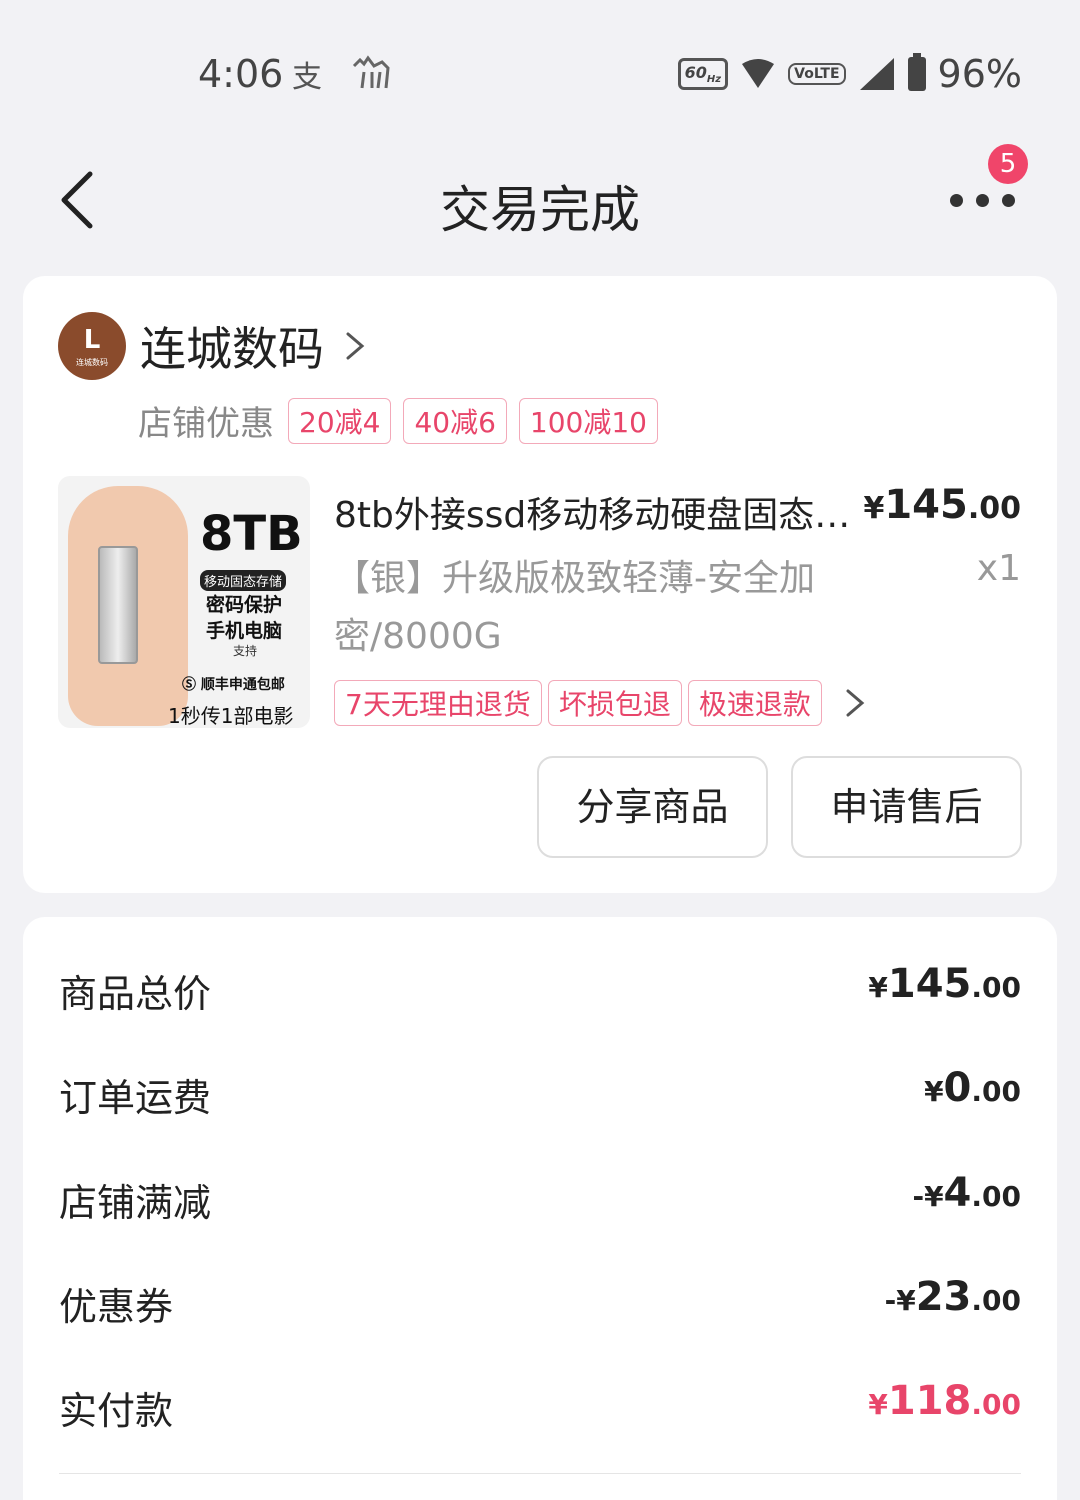  I want to click on image-text: 手机电脑, so click(244, 631).